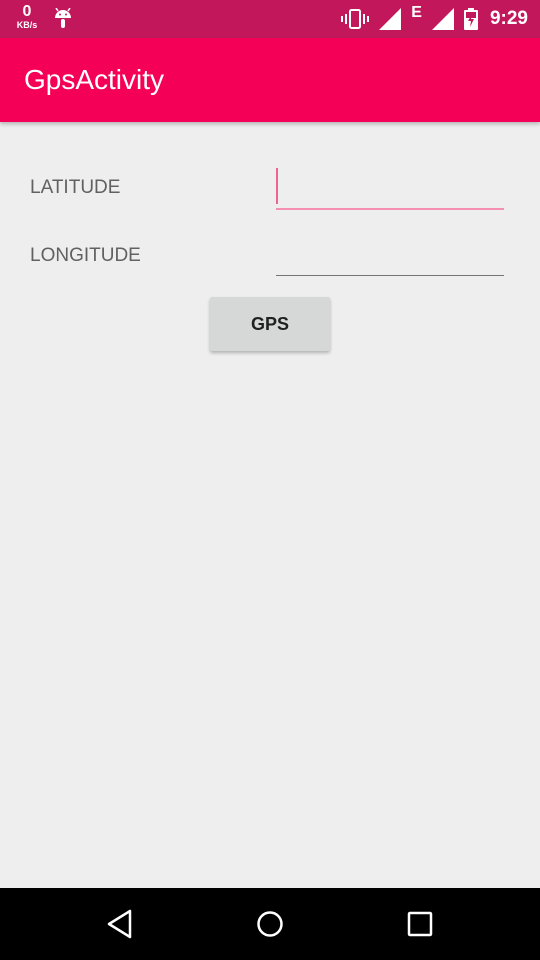 Image resolution: width=540 pixels, height=960 pixels. Describe the element at coordinates (27, 25) in the screenshot. I see `network-speed-unit: KB/s` at that location.